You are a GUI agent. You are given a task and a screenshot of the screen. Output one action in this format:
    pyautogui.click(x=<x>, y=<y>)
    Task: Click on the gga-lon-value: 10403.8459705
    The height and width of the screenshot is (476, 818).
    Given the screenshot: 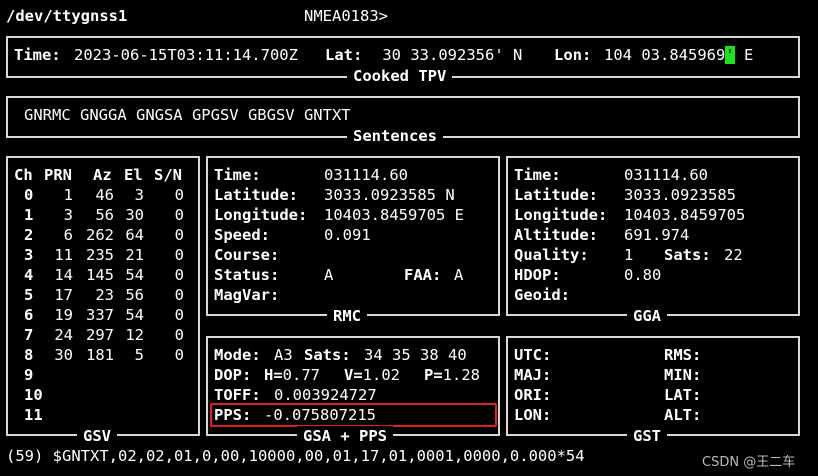 What is the action you would take?
    pyautogui.click(x=685, y=215)
    